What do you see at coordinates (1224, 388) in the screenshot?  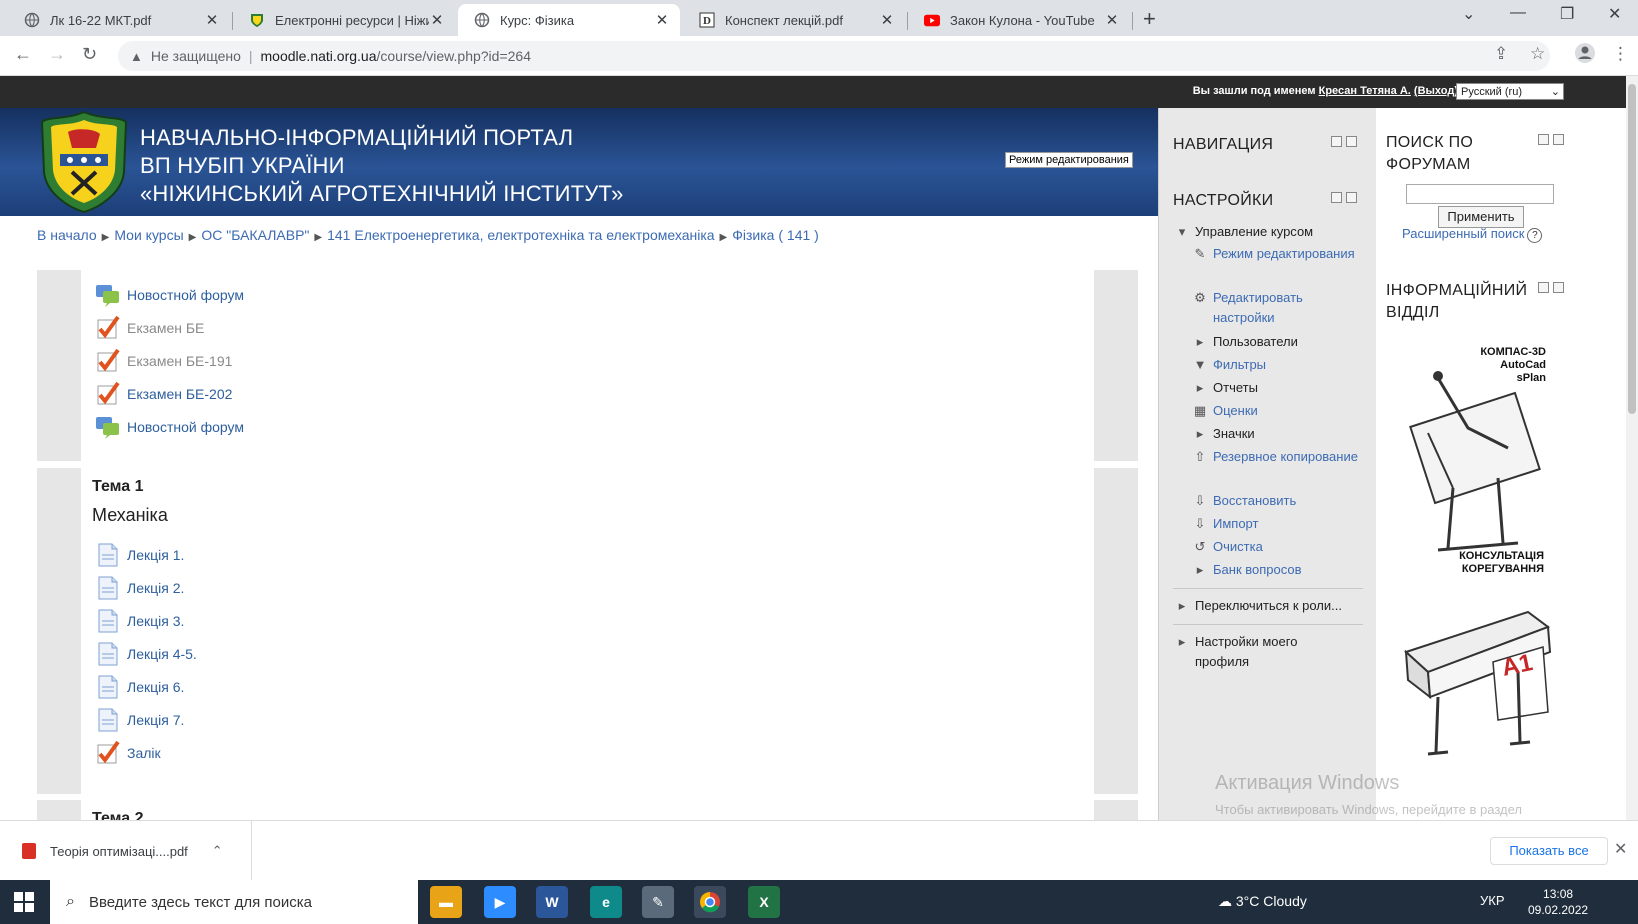 I see `settings-item-reports: ▸ Отчеты` at bounding box center [1224, 388].